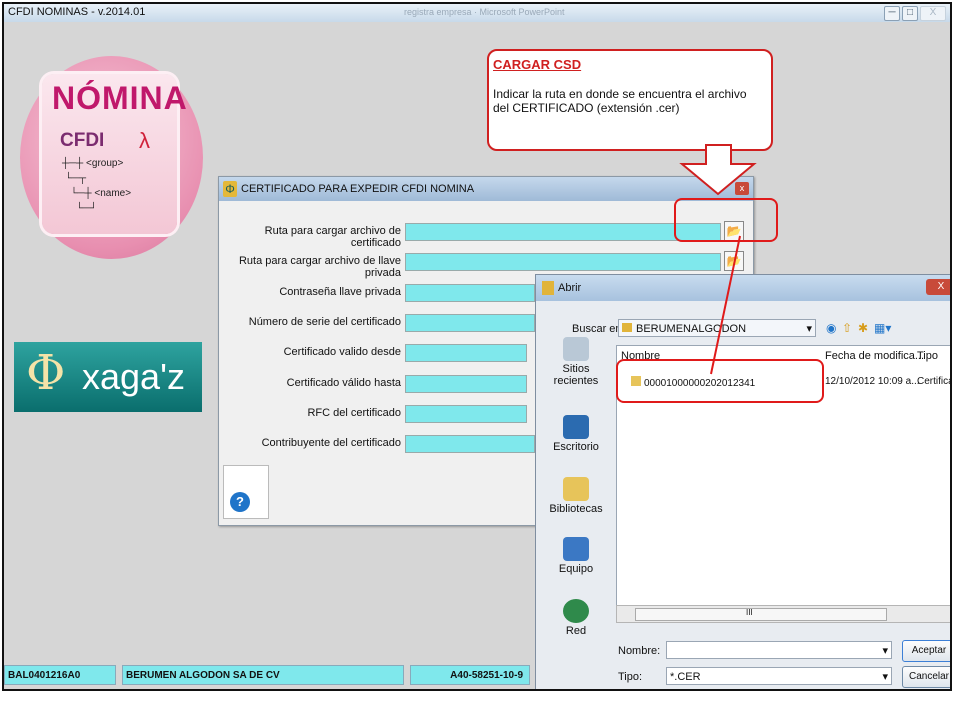  Describe the element at coordinates (718, 170) in the screenshot. I see `down-arrow-icon` at that location.